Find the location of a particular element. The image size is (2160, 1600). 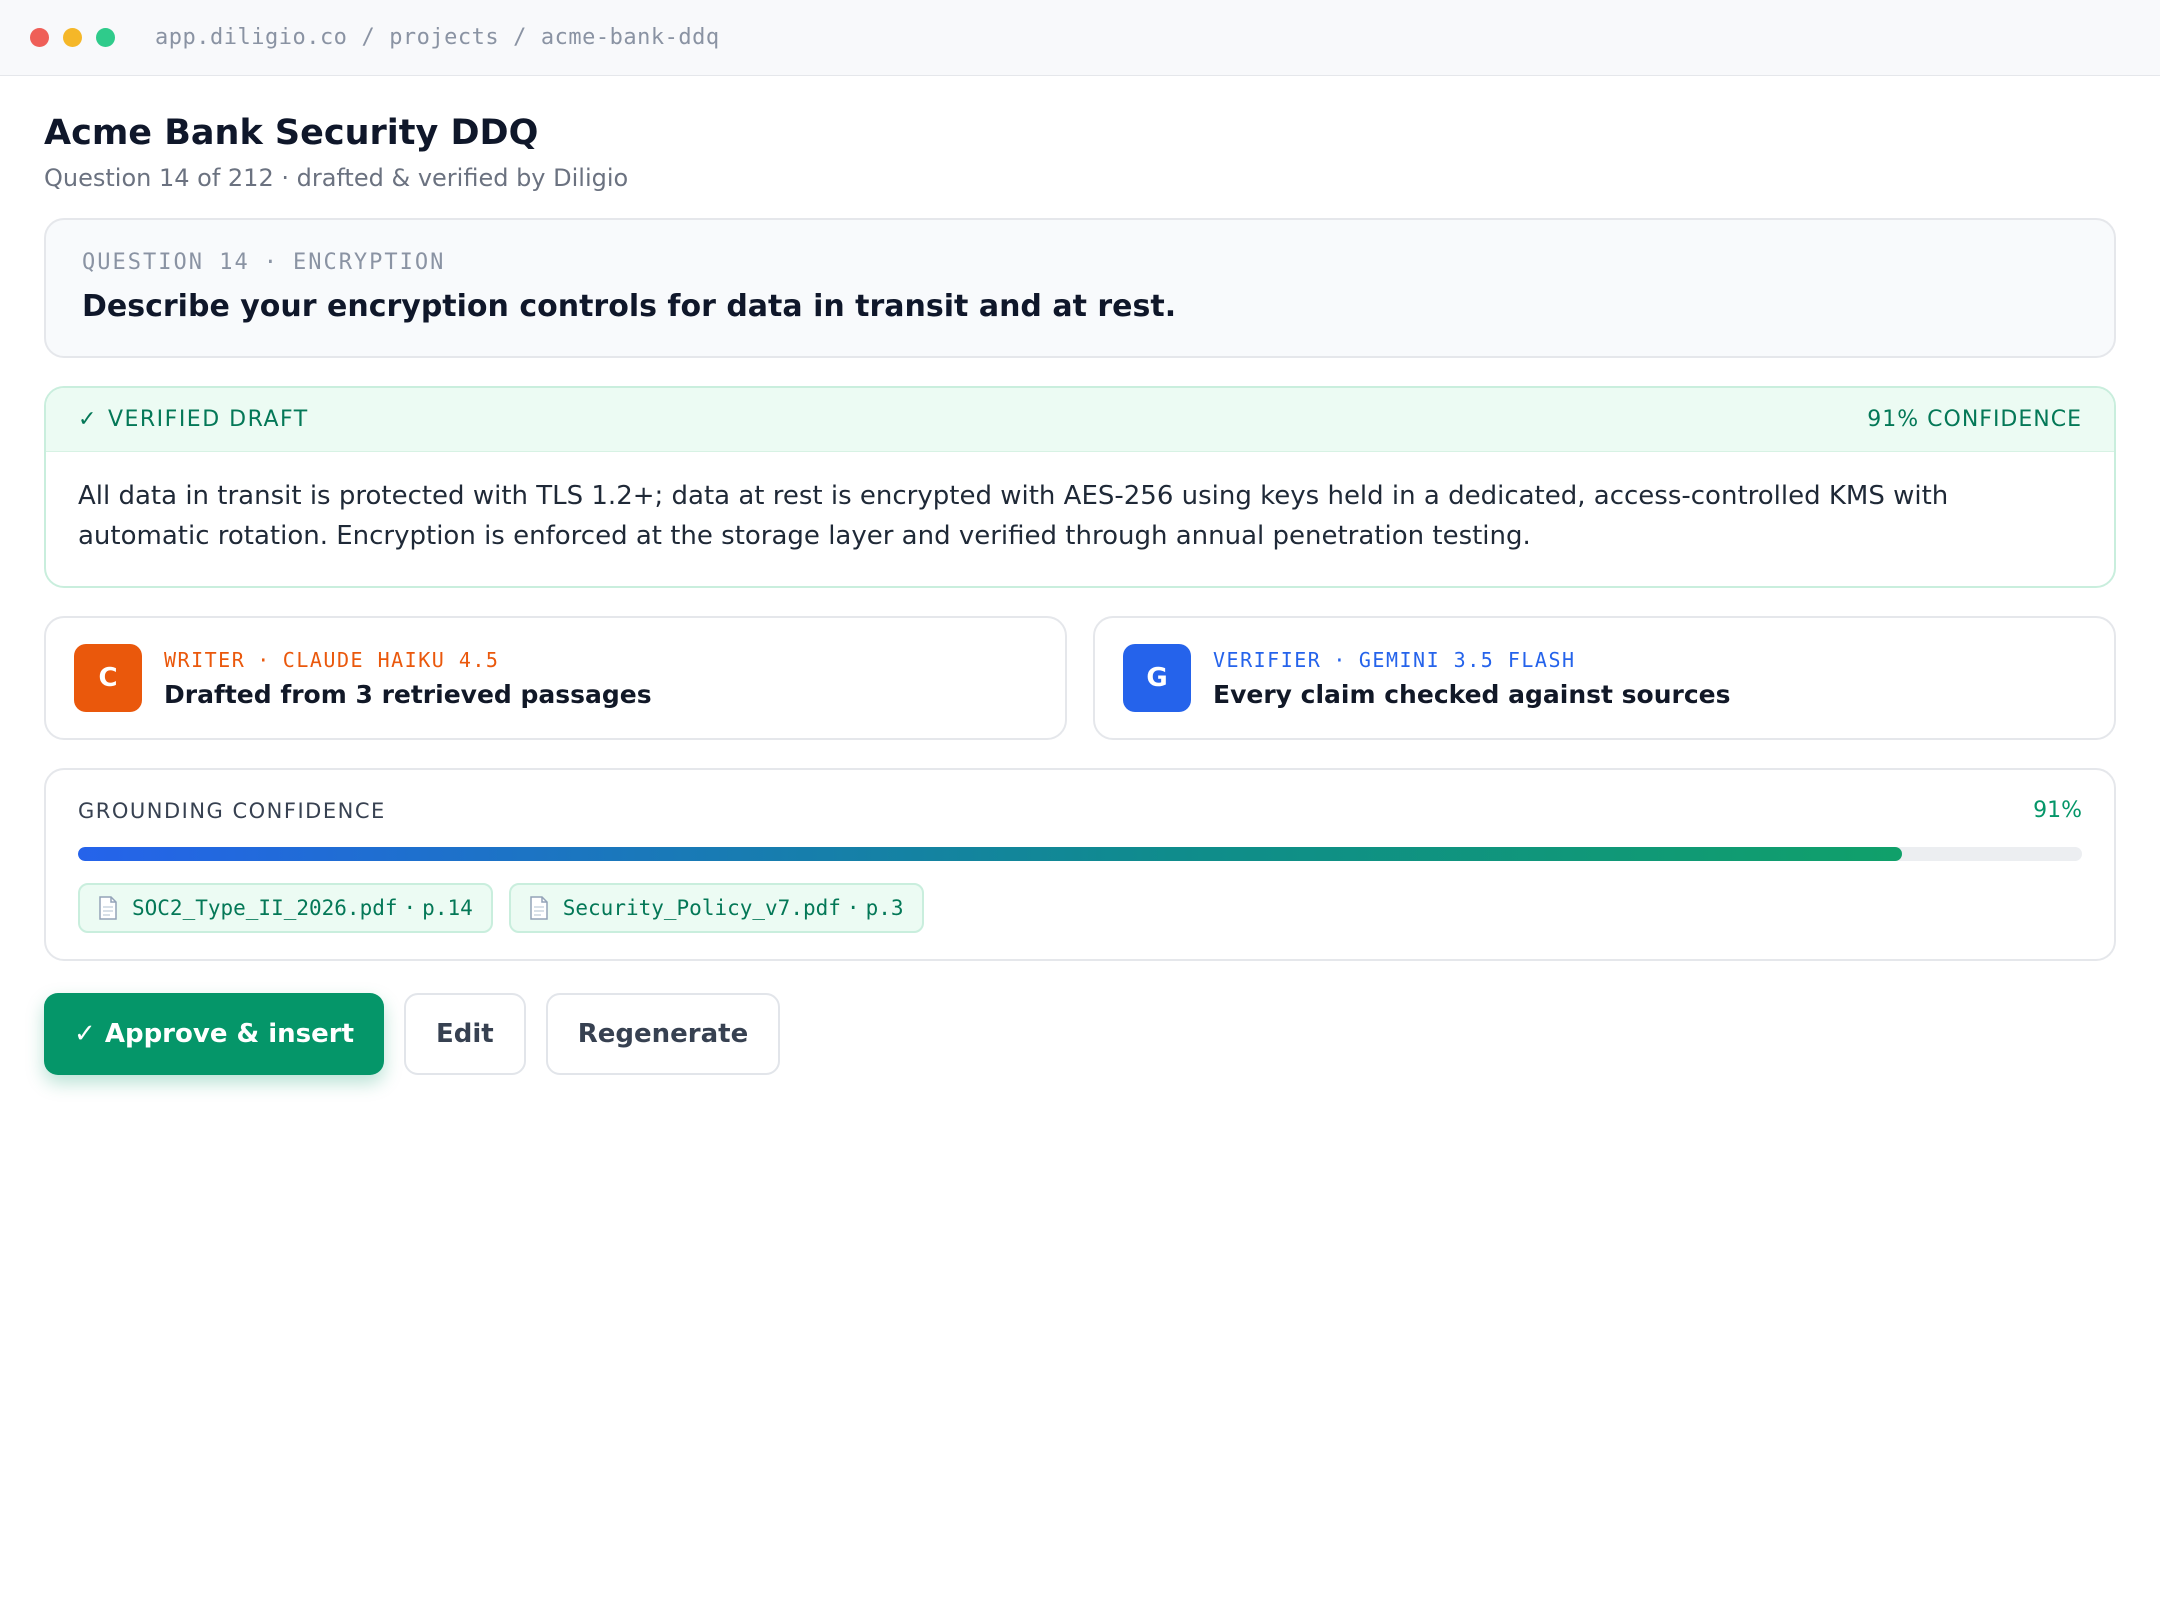

source-text: Security_Policy_v7.pdf · p.3 is located at coordinates (733, 908).